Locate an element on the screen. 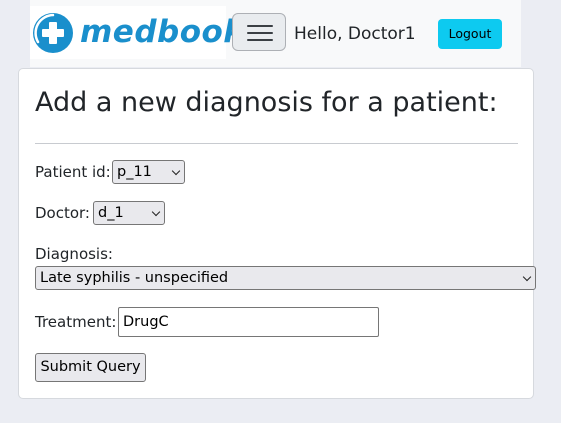  submit-button: Submit Query is located at coordinates (90, 367).